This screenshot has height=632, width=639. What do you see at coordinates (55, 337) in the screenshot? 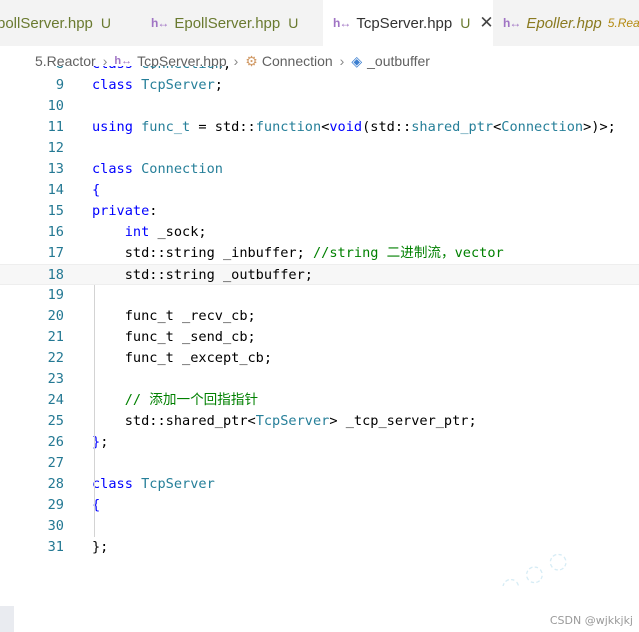
I see `line-number: 21` at bounding box center [55, 337].